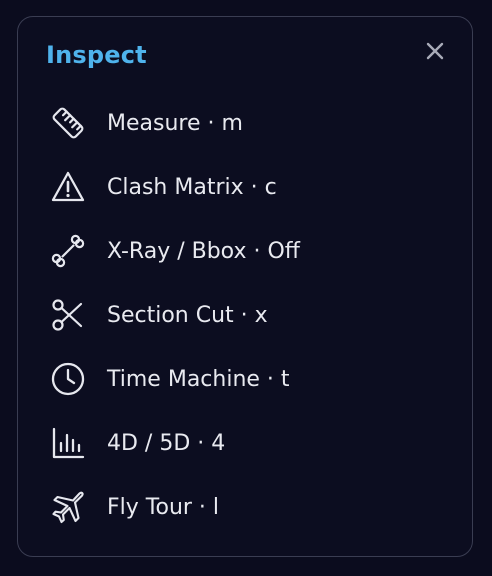 The height and width of the screenshot is (576, 492). Describe the element at coordinates (72, 443) in the screenshot. I see `bar-chart-icon` at that location.